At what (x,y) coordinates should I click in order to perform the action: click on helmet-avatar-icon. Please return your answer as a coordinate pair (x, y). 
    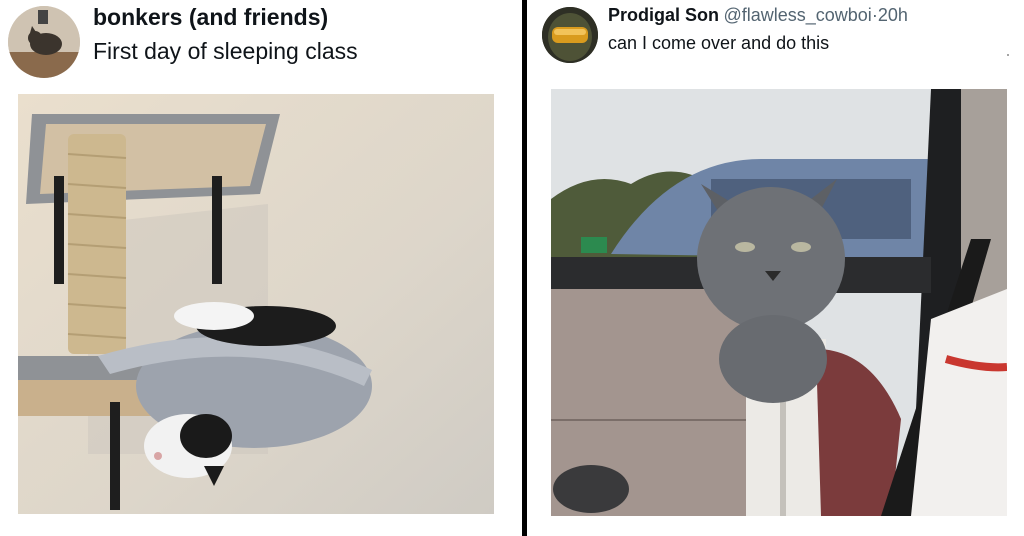
    Looking at the image, I should click on (570, 35).